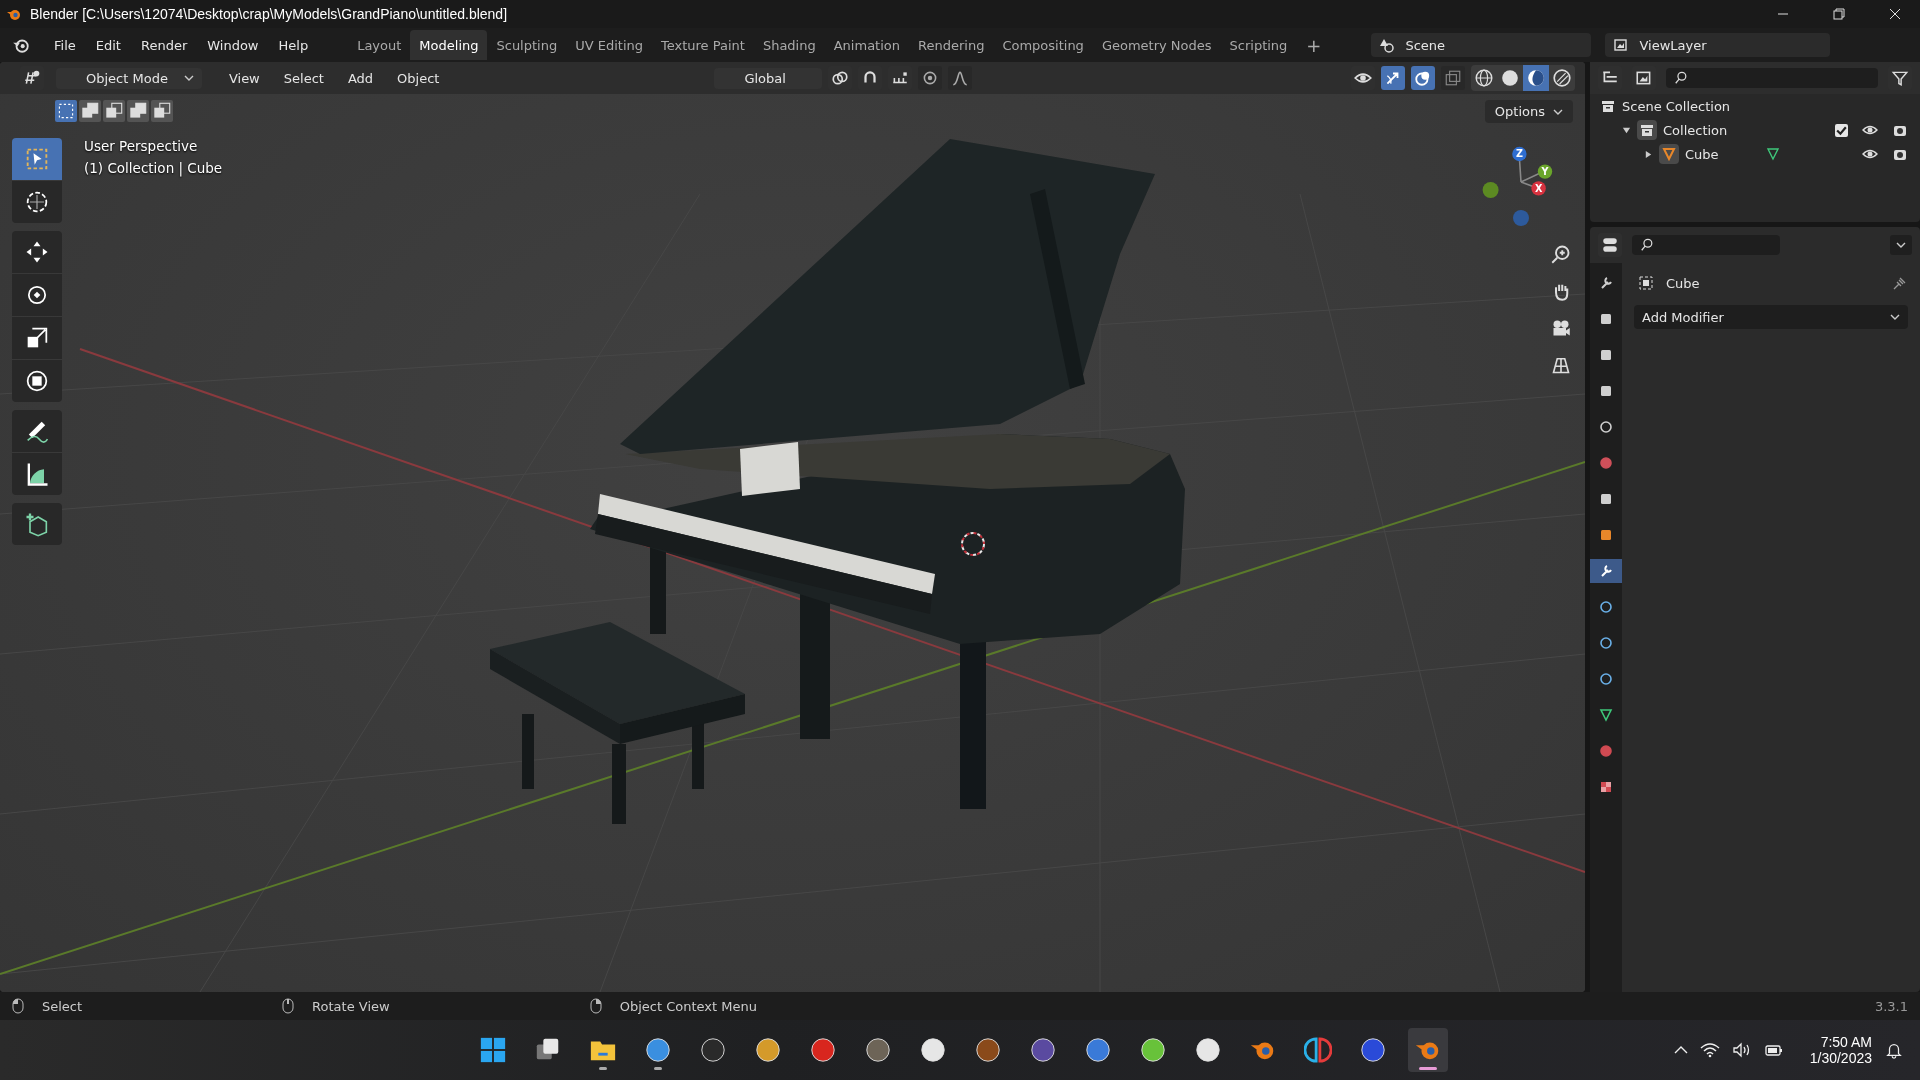 The image size is (1920, 1080). I want to click on options-dropdown: Options, so click(1528, 111).